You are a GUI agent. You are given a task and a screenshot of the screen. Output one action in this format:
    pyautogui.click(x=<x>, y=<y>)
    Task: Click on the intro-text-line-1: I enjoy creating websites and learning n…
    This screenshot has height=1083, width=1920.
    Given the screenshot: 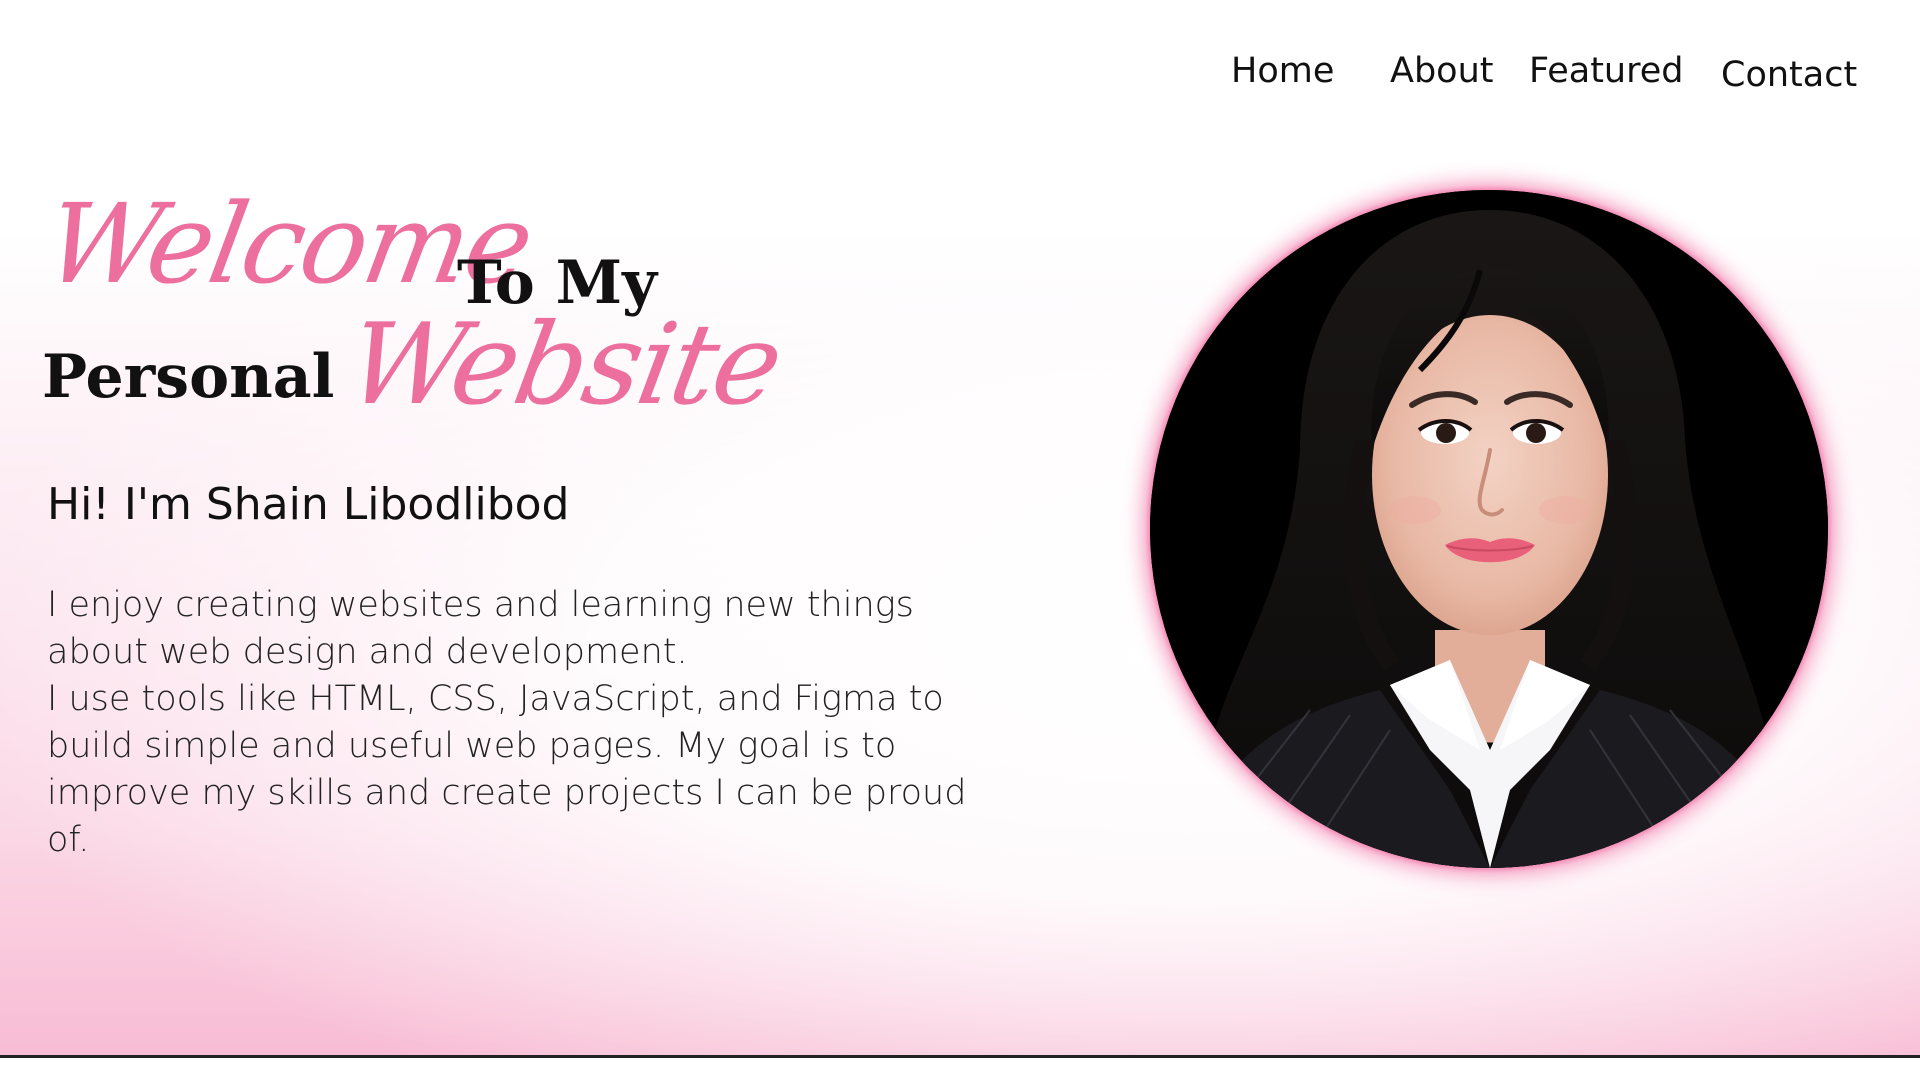 What is the action you would take?
    pyautogui.click(x=480, y=628)
    